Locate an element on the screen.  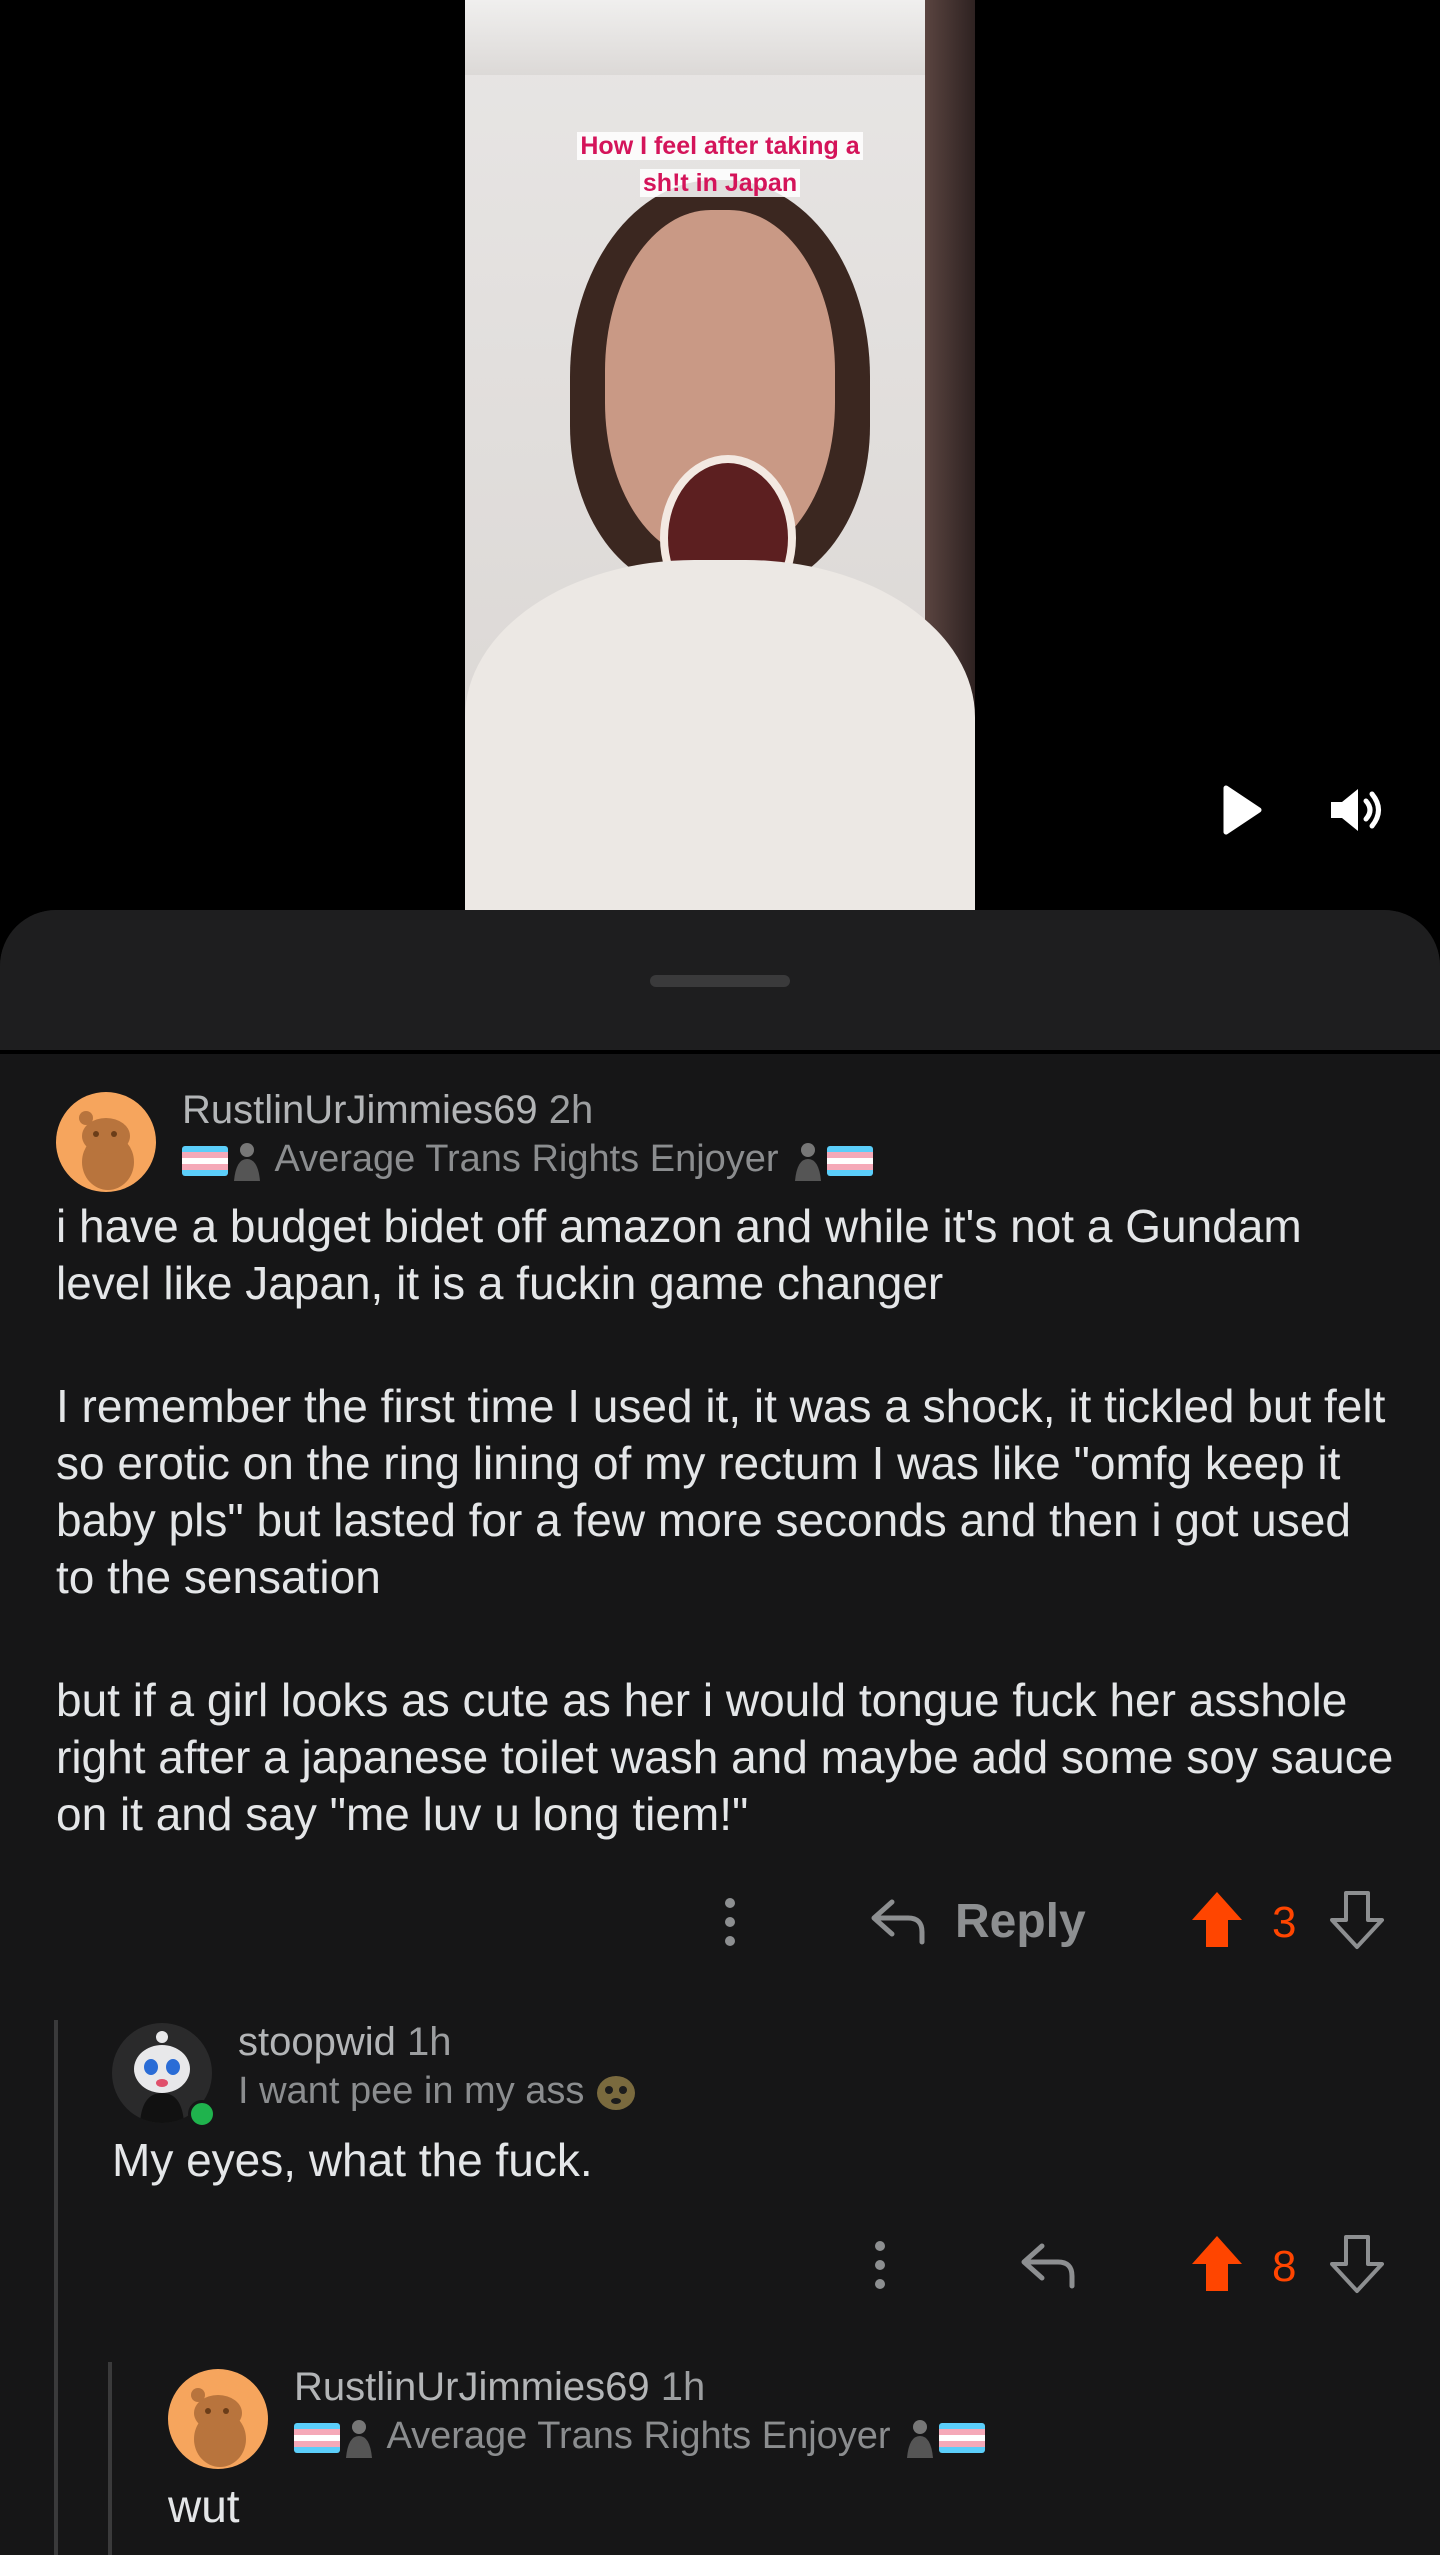
reply-label: Reply is located at coordinates (1020, 1921).